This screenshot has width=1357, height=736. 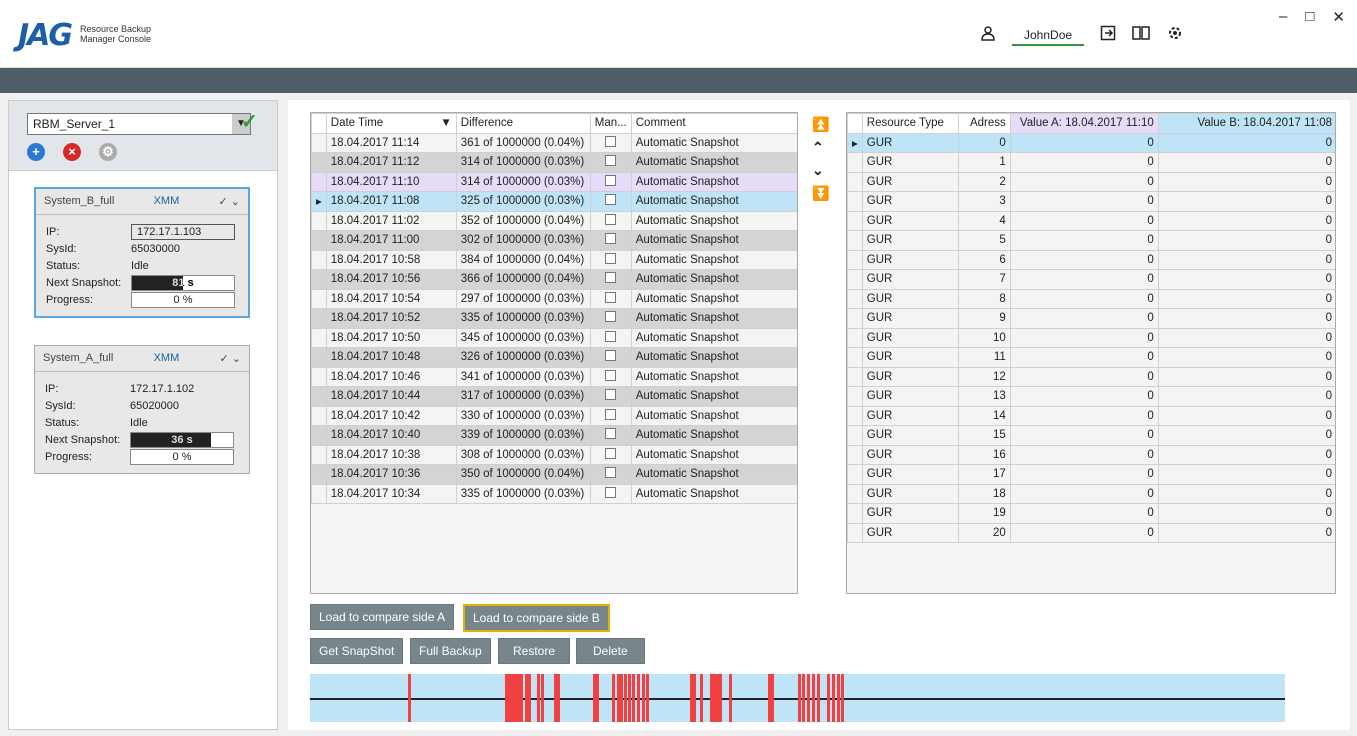 What do you see at coordinates (139, 124) in the screenshot?
I see `server-select: RBM_Server_1 ▼` at bounding box center [139, 124].